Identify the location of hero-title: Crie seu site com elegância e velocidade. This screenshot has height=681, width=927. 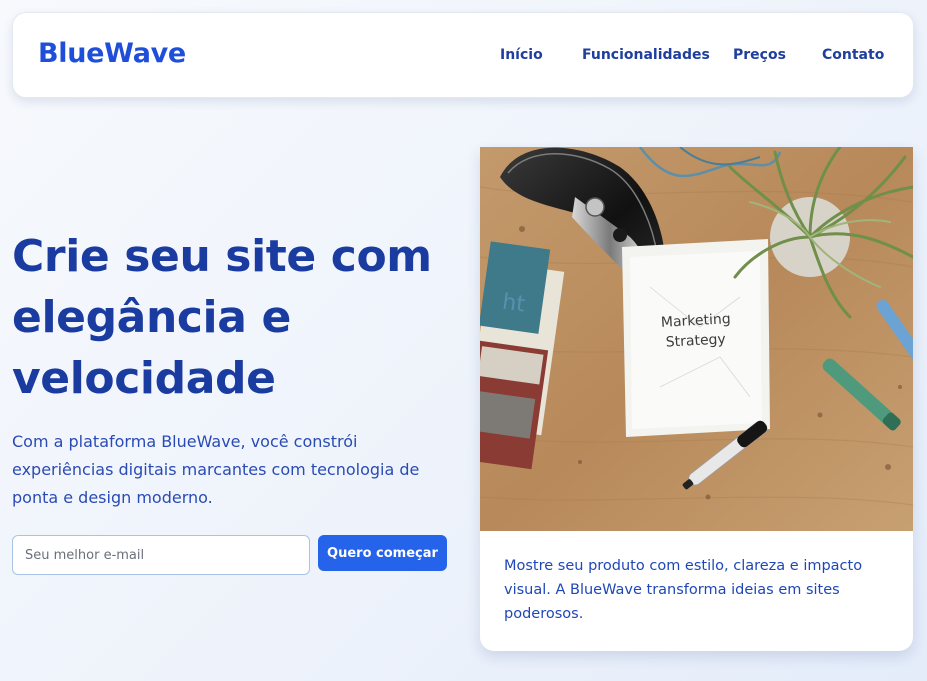
(237, 317).